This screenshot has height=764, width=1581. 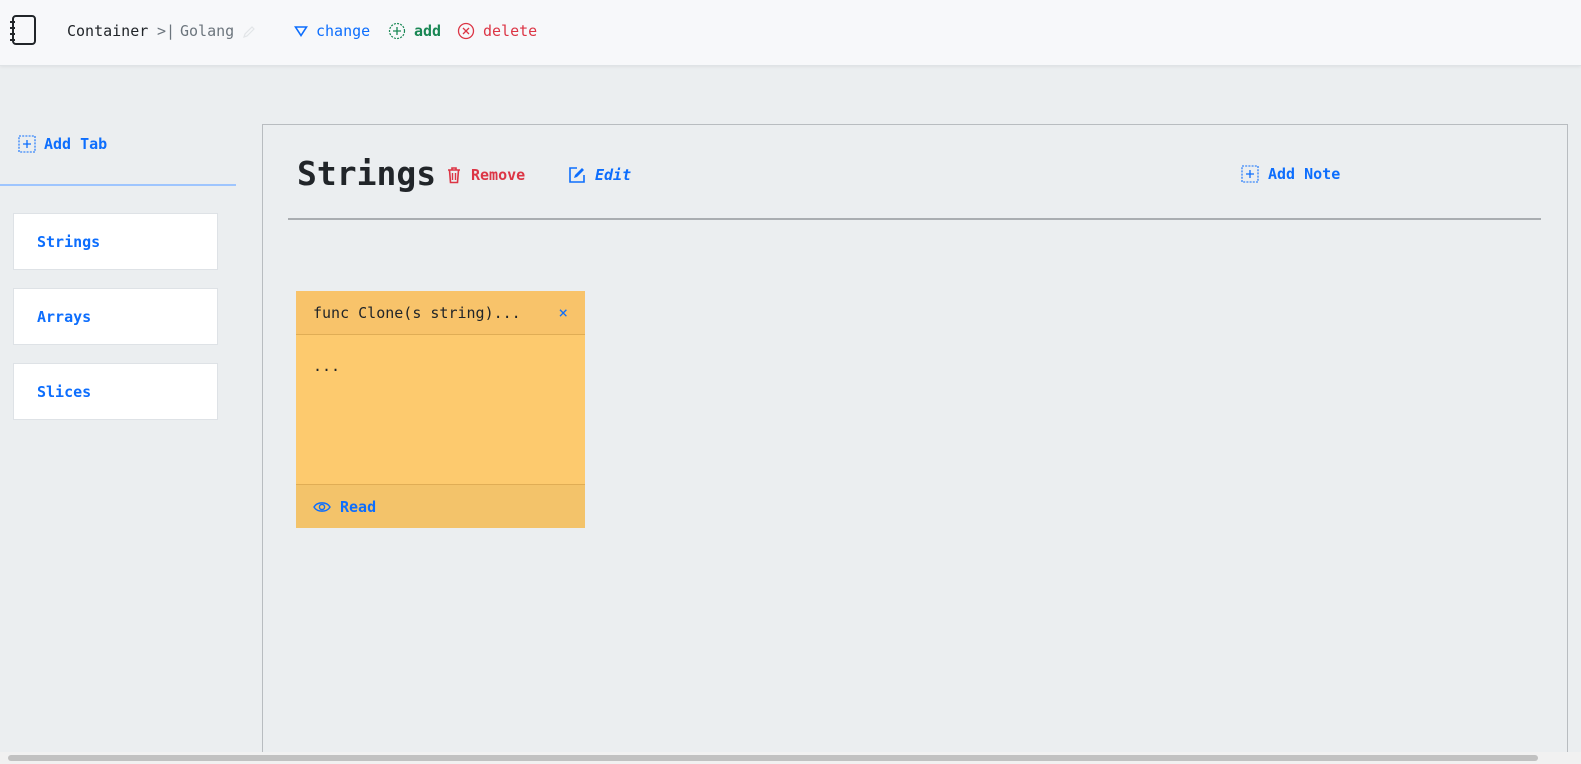 What do you see at coordinates (563, 312) in the screenshot?
I see `close-icon: ×` at bounding box center [563, 312].